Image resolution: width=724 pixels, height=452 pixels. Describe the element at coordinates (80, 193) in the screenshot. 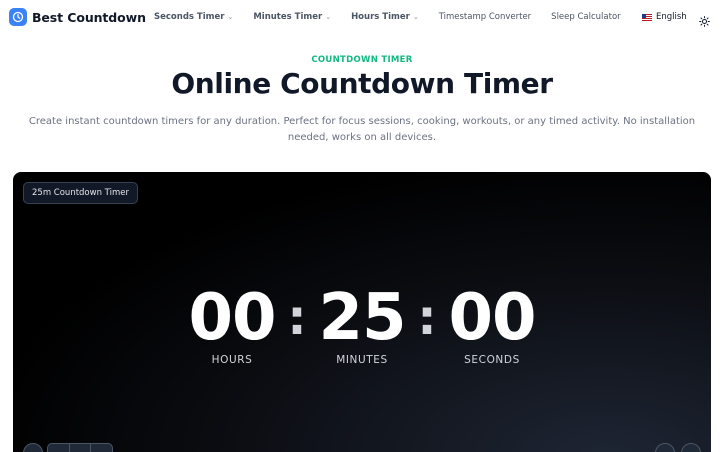

I see `timer-preset-badge: 25m Countdown Timer` at that location.